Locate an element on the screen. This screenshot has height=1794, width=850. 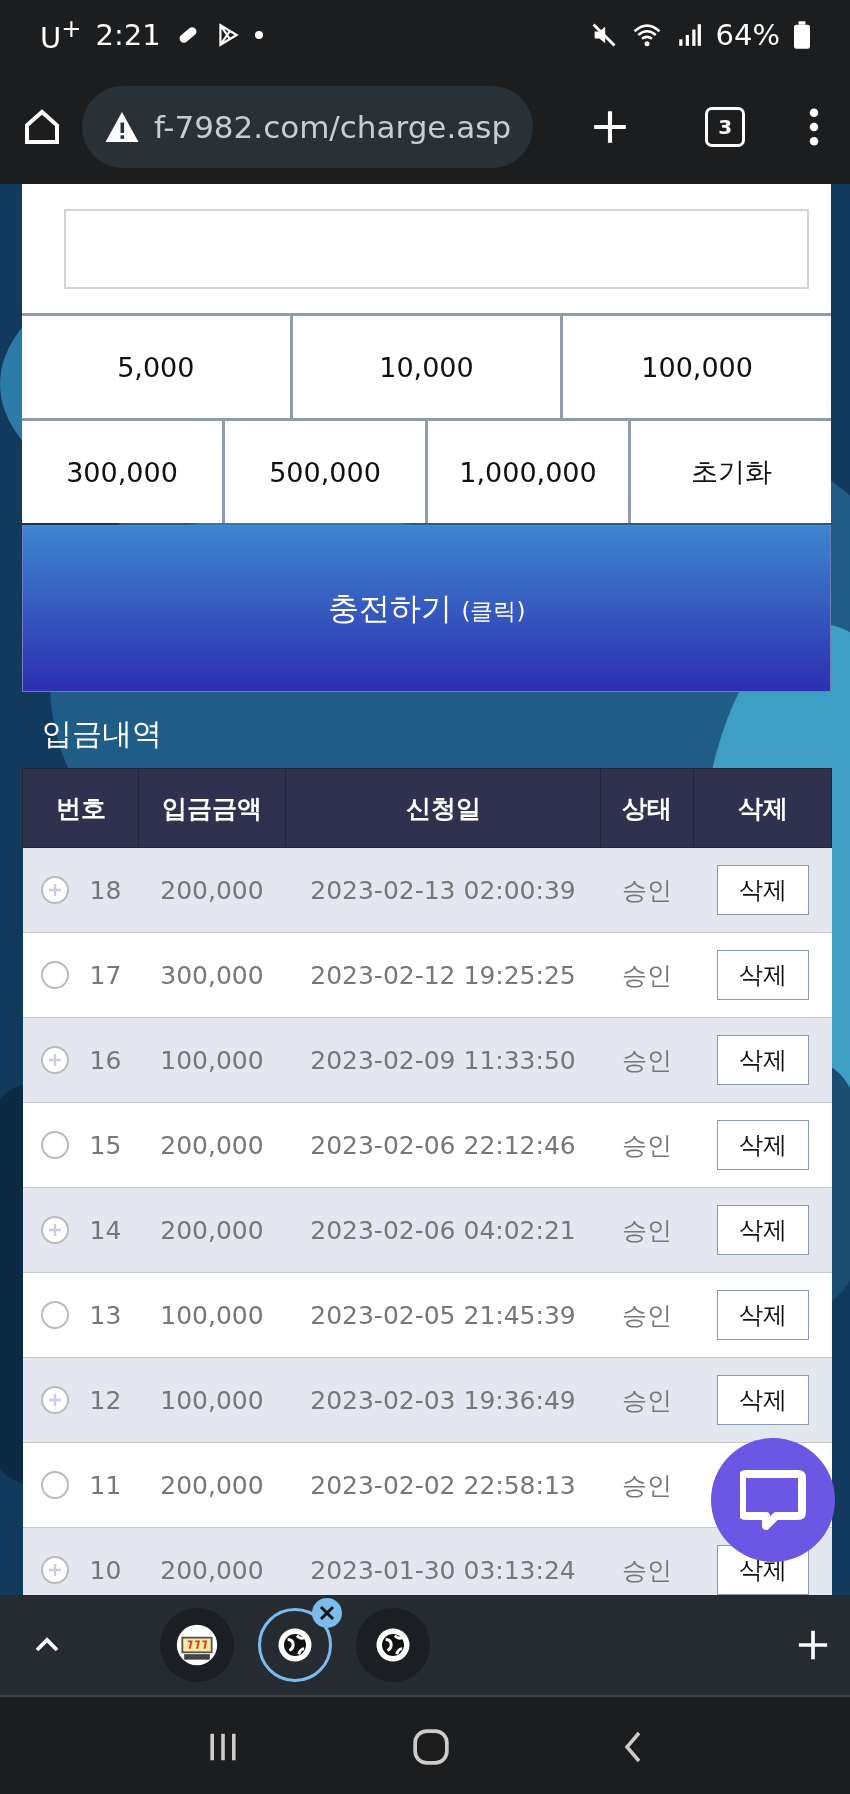
row-number: 16 is located at coordinates (105, 1060).